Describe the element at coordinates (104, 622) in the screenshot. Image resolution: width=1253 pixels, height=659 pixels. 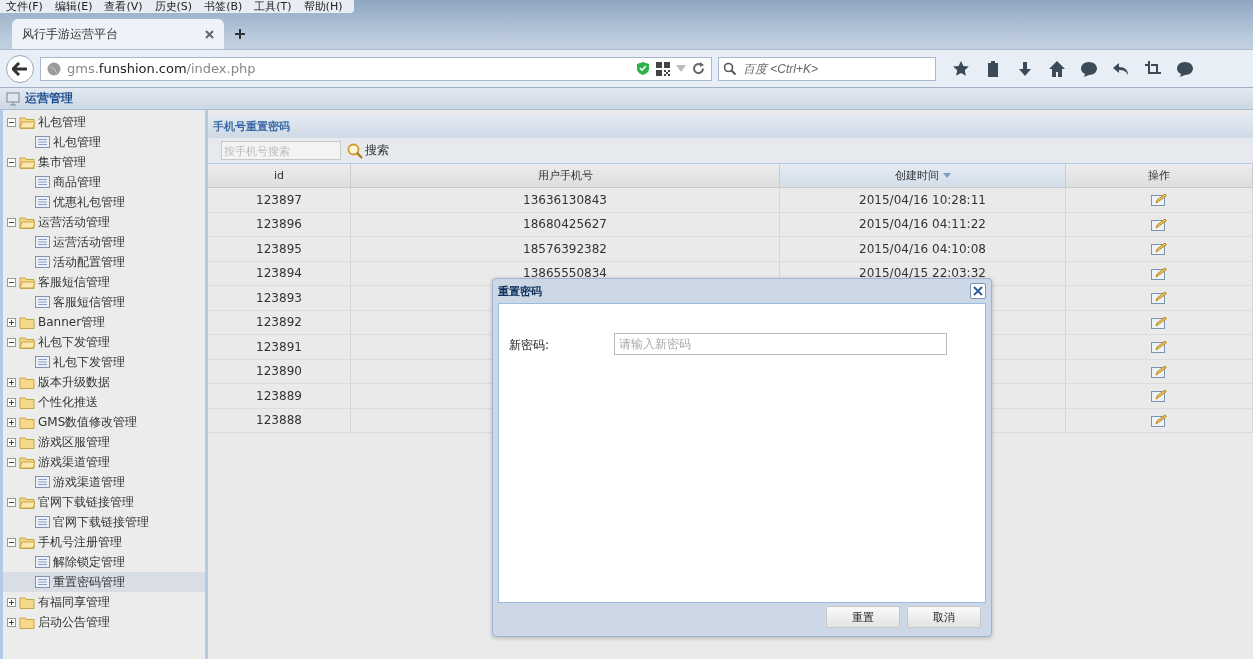
I see `tree-folder: 启动公告管理` at that location.